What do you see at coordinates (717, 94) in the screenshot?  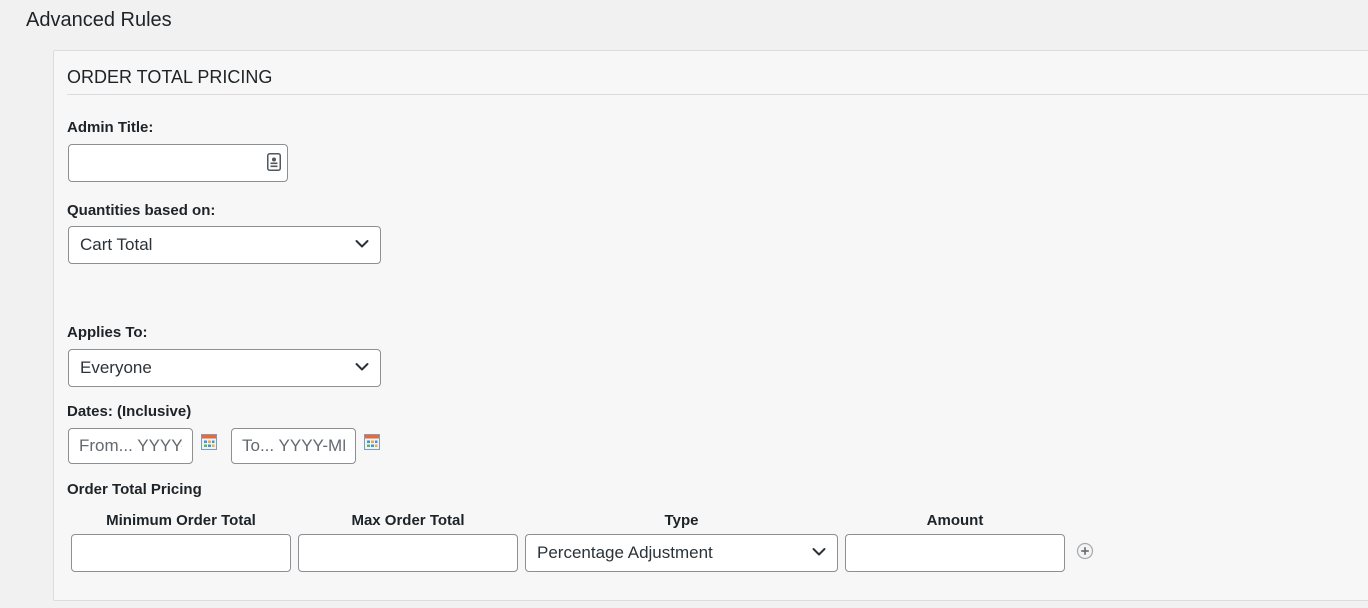 I see `panel-divider` at bounding box center [717, 94].